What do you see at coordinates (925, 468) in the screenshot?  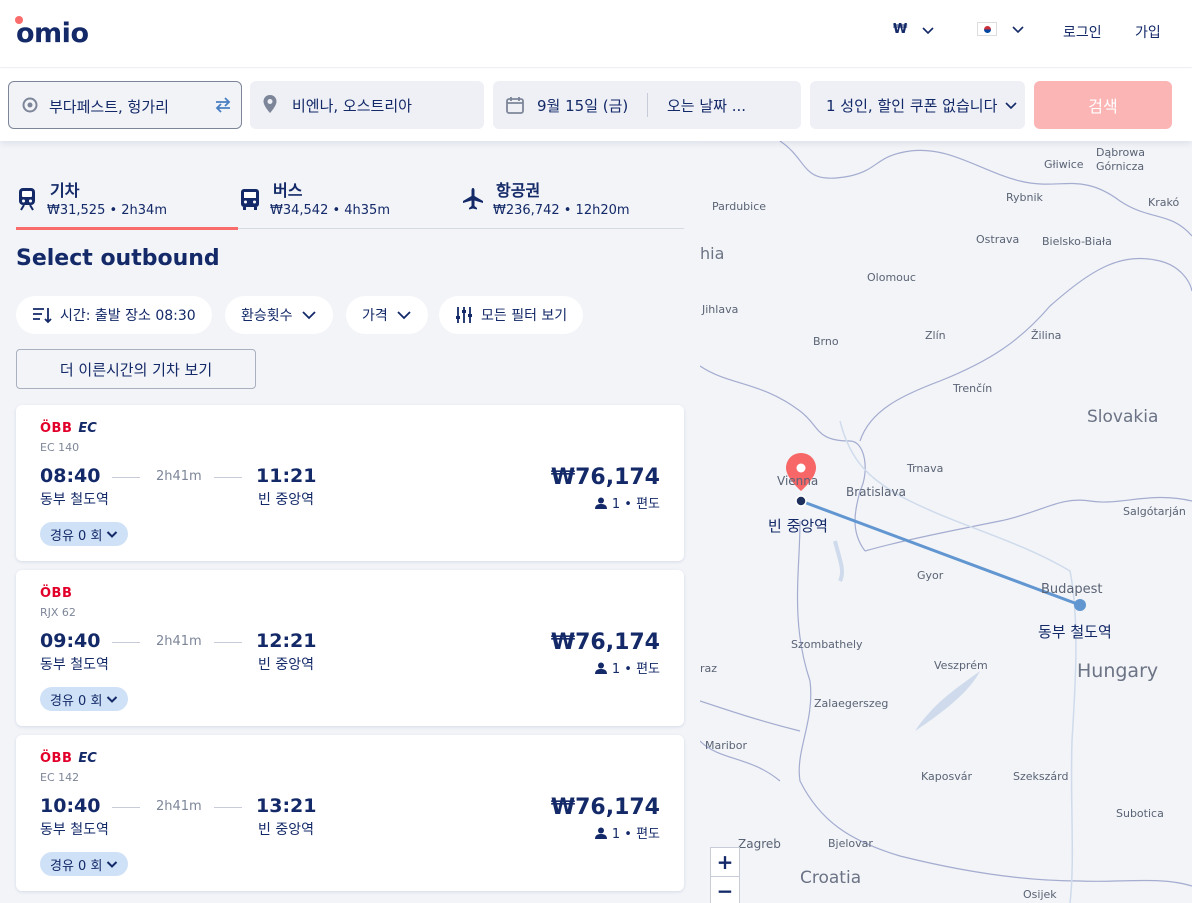 I see `map-city-label: Trnava` at bounding box center [925, 468].